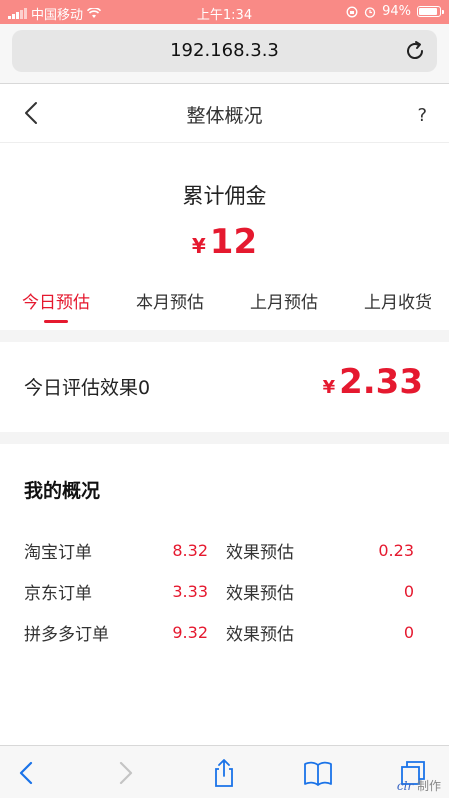  I want to click on bookmarks-icon, so click(318, 773).